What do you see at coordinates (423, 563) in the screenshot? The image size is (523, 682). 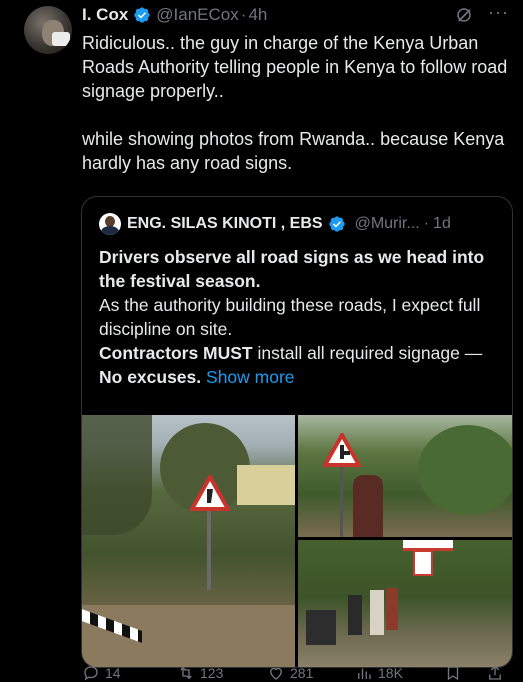 I see `sign-board` at bounding box center [423, 563].